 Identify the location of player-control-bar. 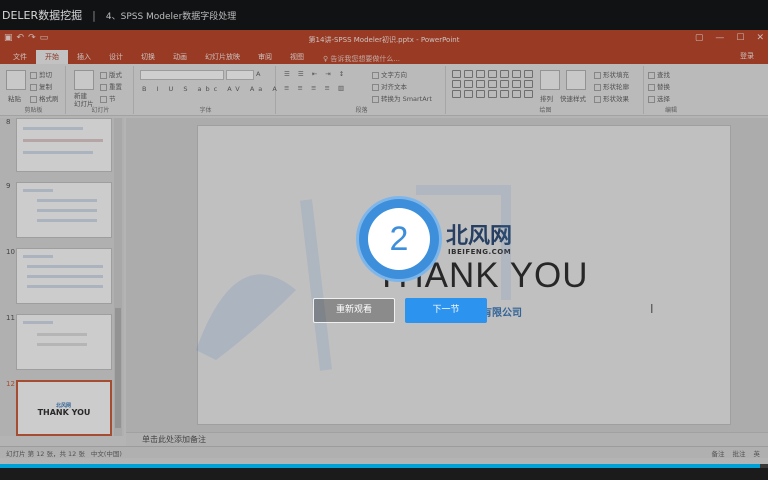
(384, 474).